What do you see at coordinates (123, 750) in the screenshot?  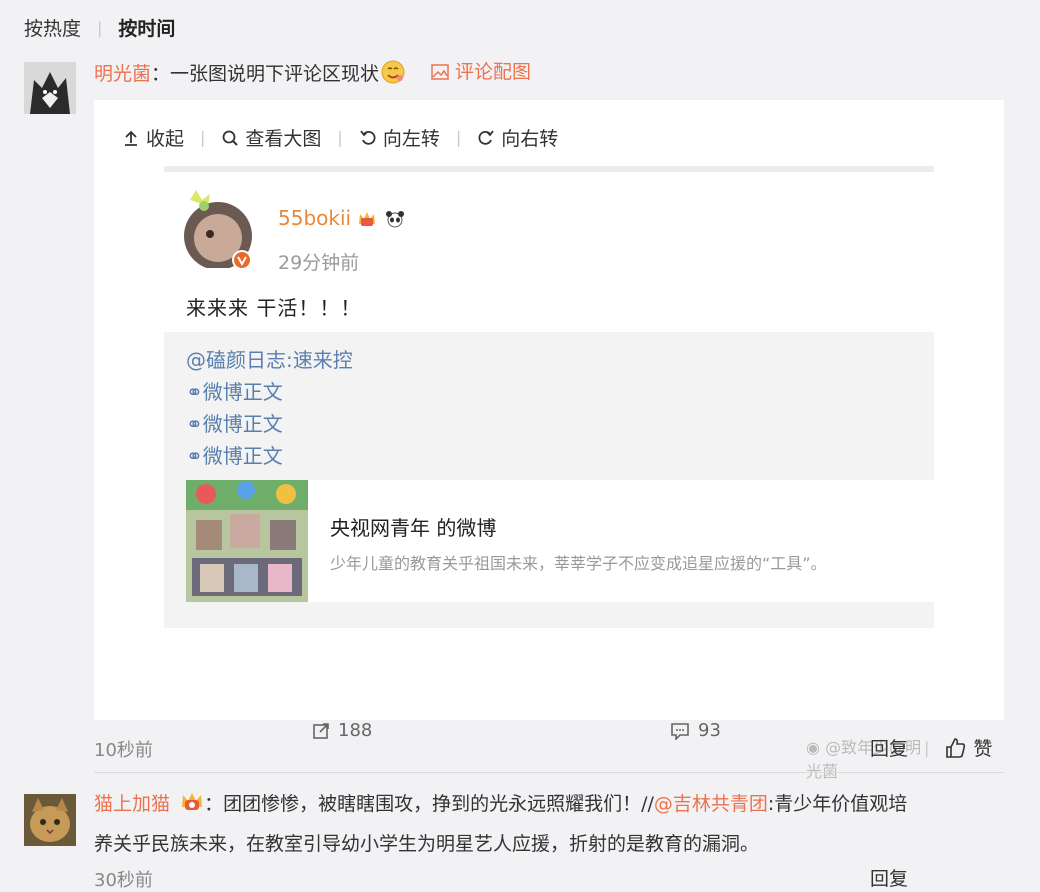 I see `comment-time: 10秒前` at bounding box center [123, 750].